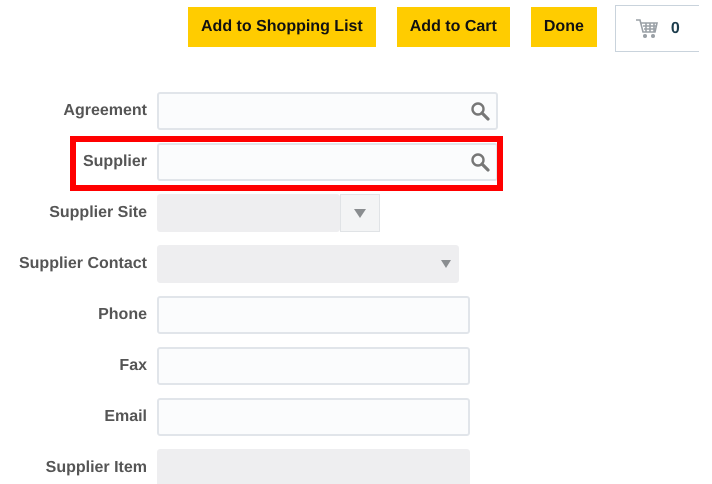 The height and width of the screenshot is (484, 712). I want to click on cart-count: 0, so click(675, 29).